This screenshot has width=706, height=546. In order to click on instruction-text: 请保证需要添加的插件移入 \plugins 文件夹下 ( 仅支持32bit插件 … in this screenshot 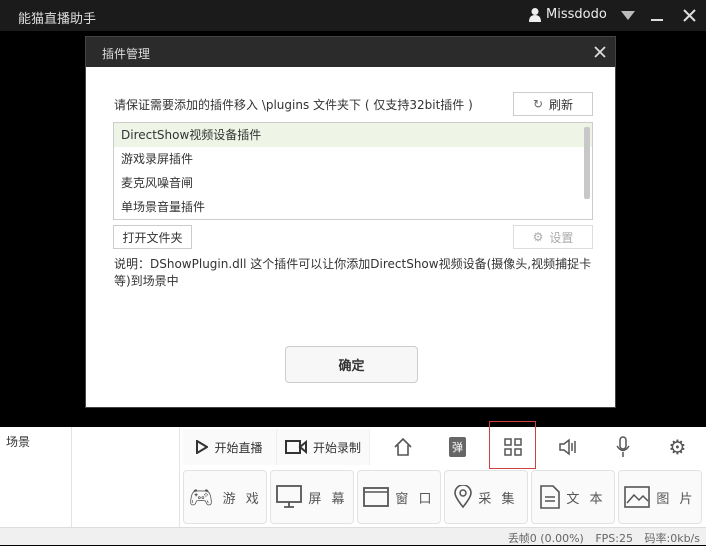, I will do `click(293, 105)`.